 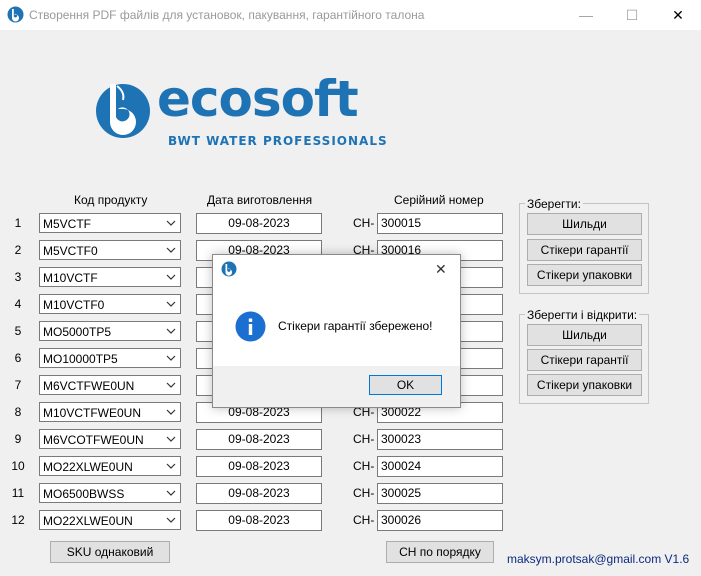 I want to click on product-code-combobox: M6VCOTFWE0UN, so click(x=110, y=439).